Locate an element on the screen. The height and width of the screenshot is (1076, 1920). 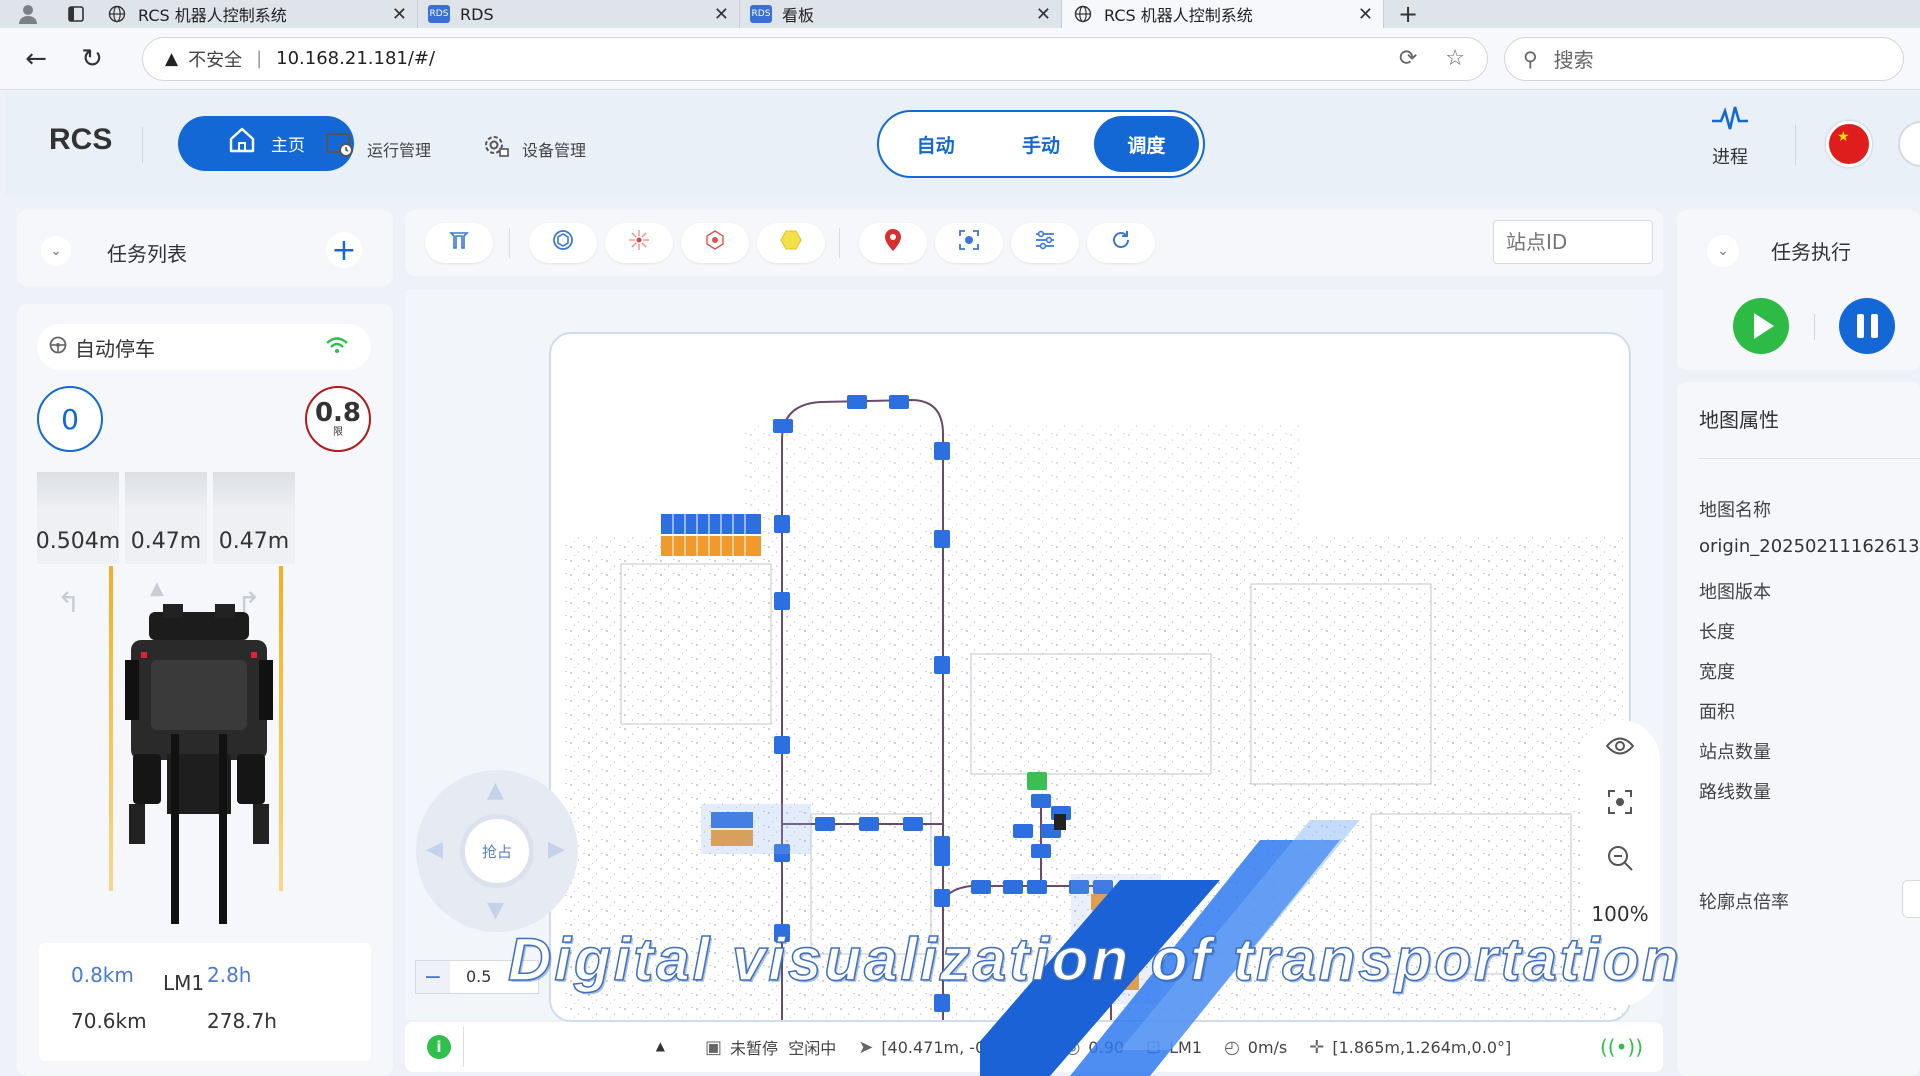
task-list-title: 任务列表 is located at coordinates (147, 254).